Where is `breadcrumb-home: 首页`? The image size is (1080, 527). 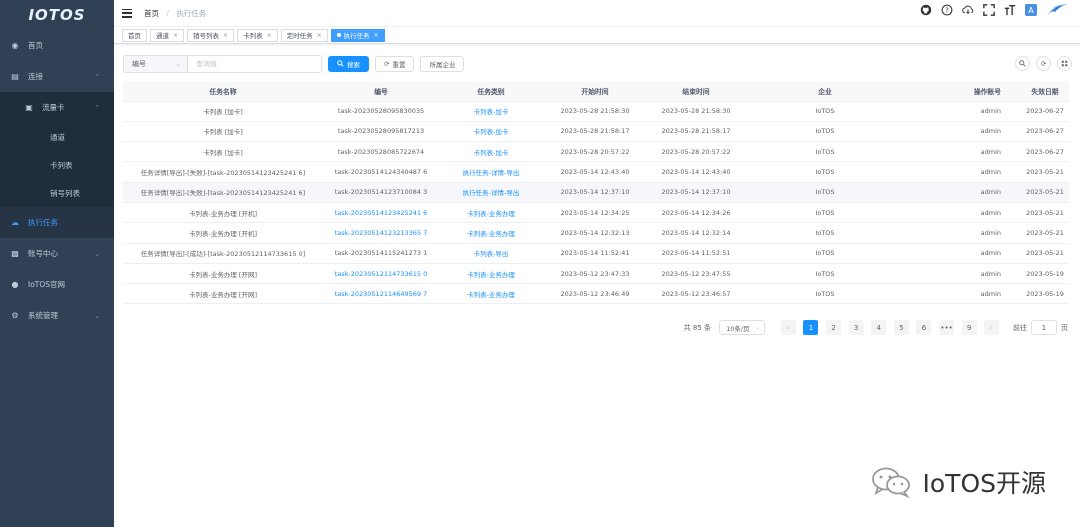 breadcrumb-home: 首页 is located at coordinates (151, 13).